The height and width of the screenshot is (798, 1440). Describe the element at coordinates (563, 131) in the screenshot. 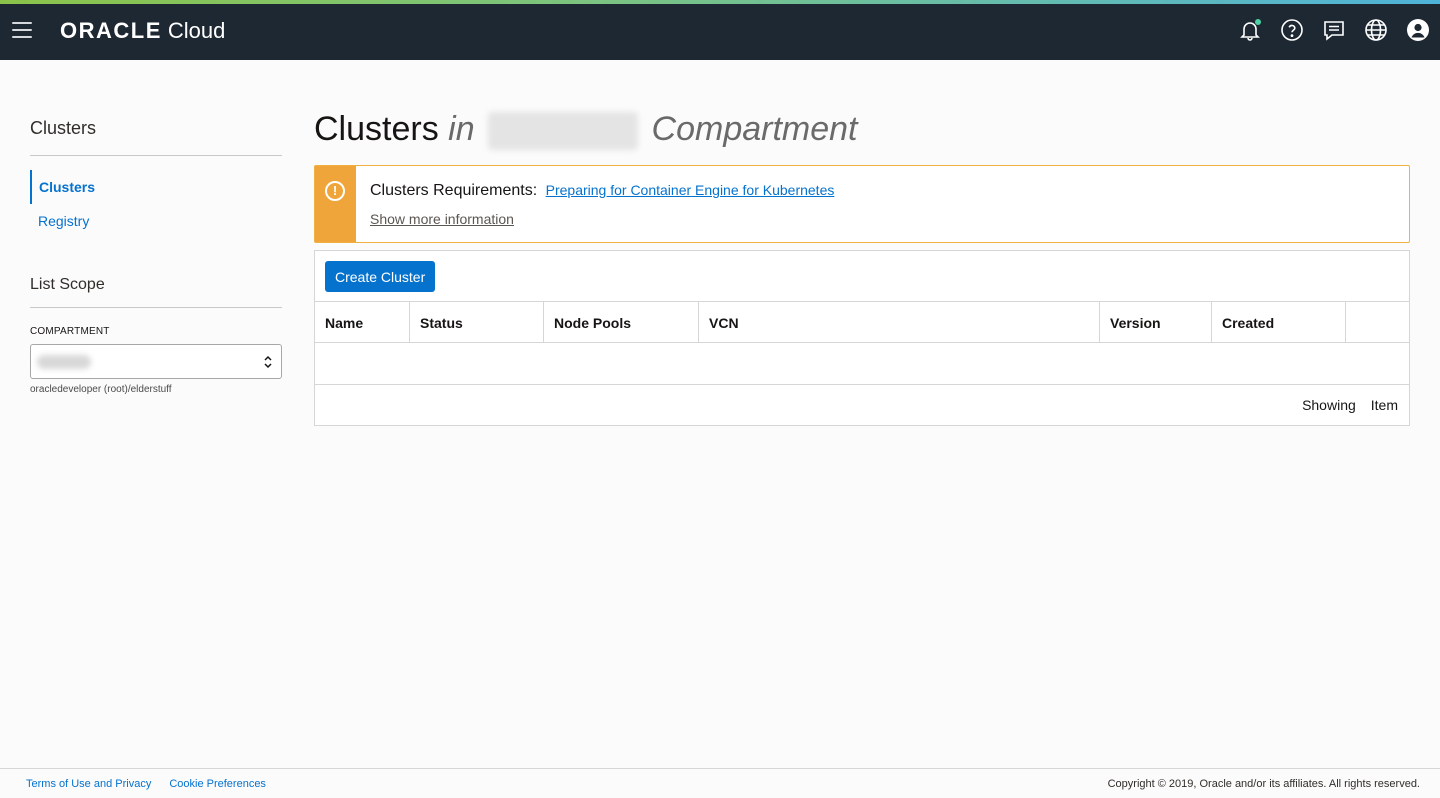

I see `redacted-compartment-name` at that location.